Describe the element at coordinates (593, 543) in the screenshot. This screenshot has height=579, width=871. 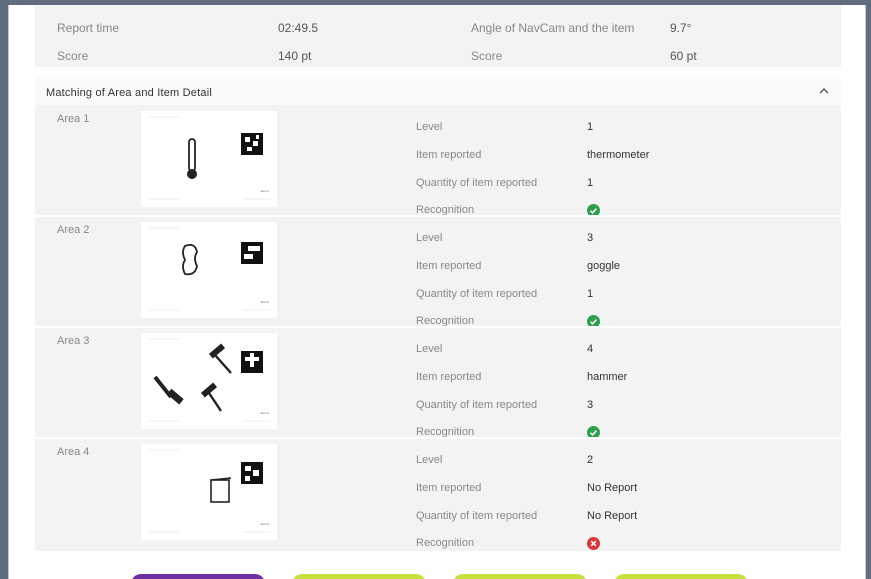
I see `x-circle-icon` at that location.